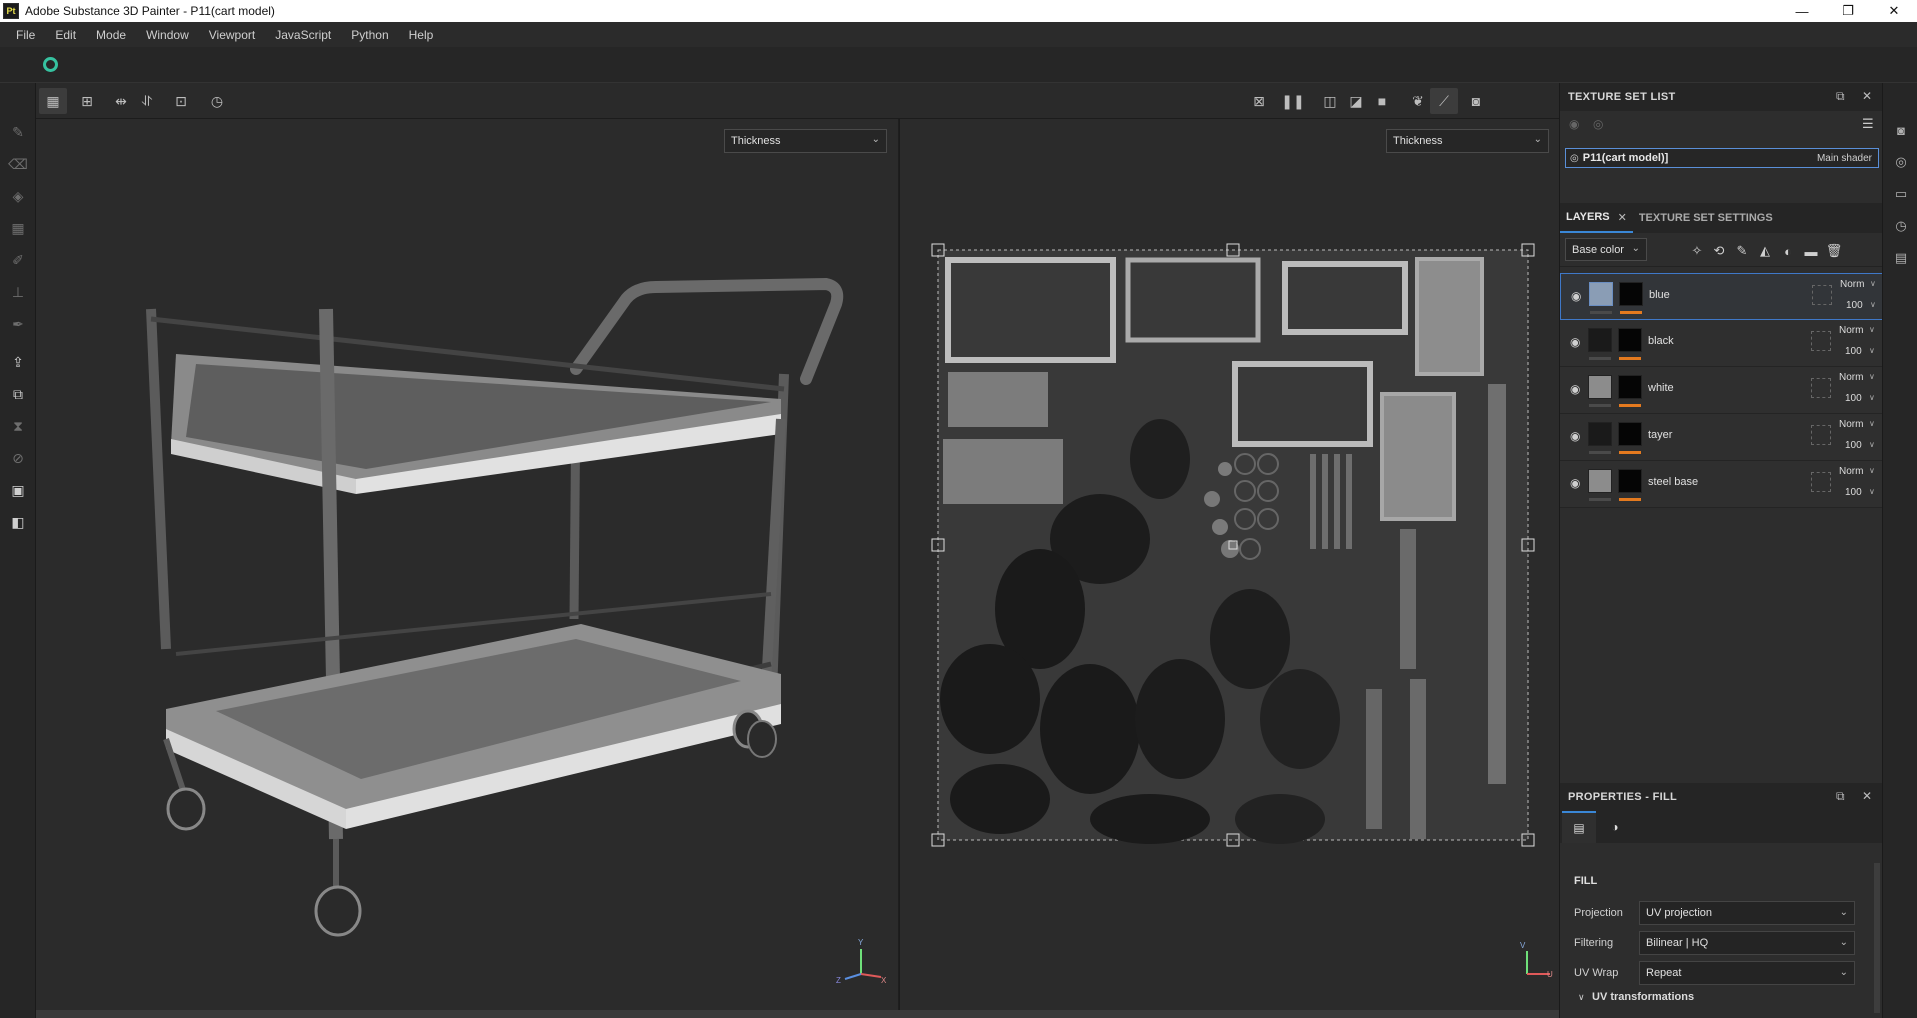  What do you see at coordinates (181, 101) in the screenshot?
I see `add-frame-icon: ⊡` at bounding box center [181, 101].